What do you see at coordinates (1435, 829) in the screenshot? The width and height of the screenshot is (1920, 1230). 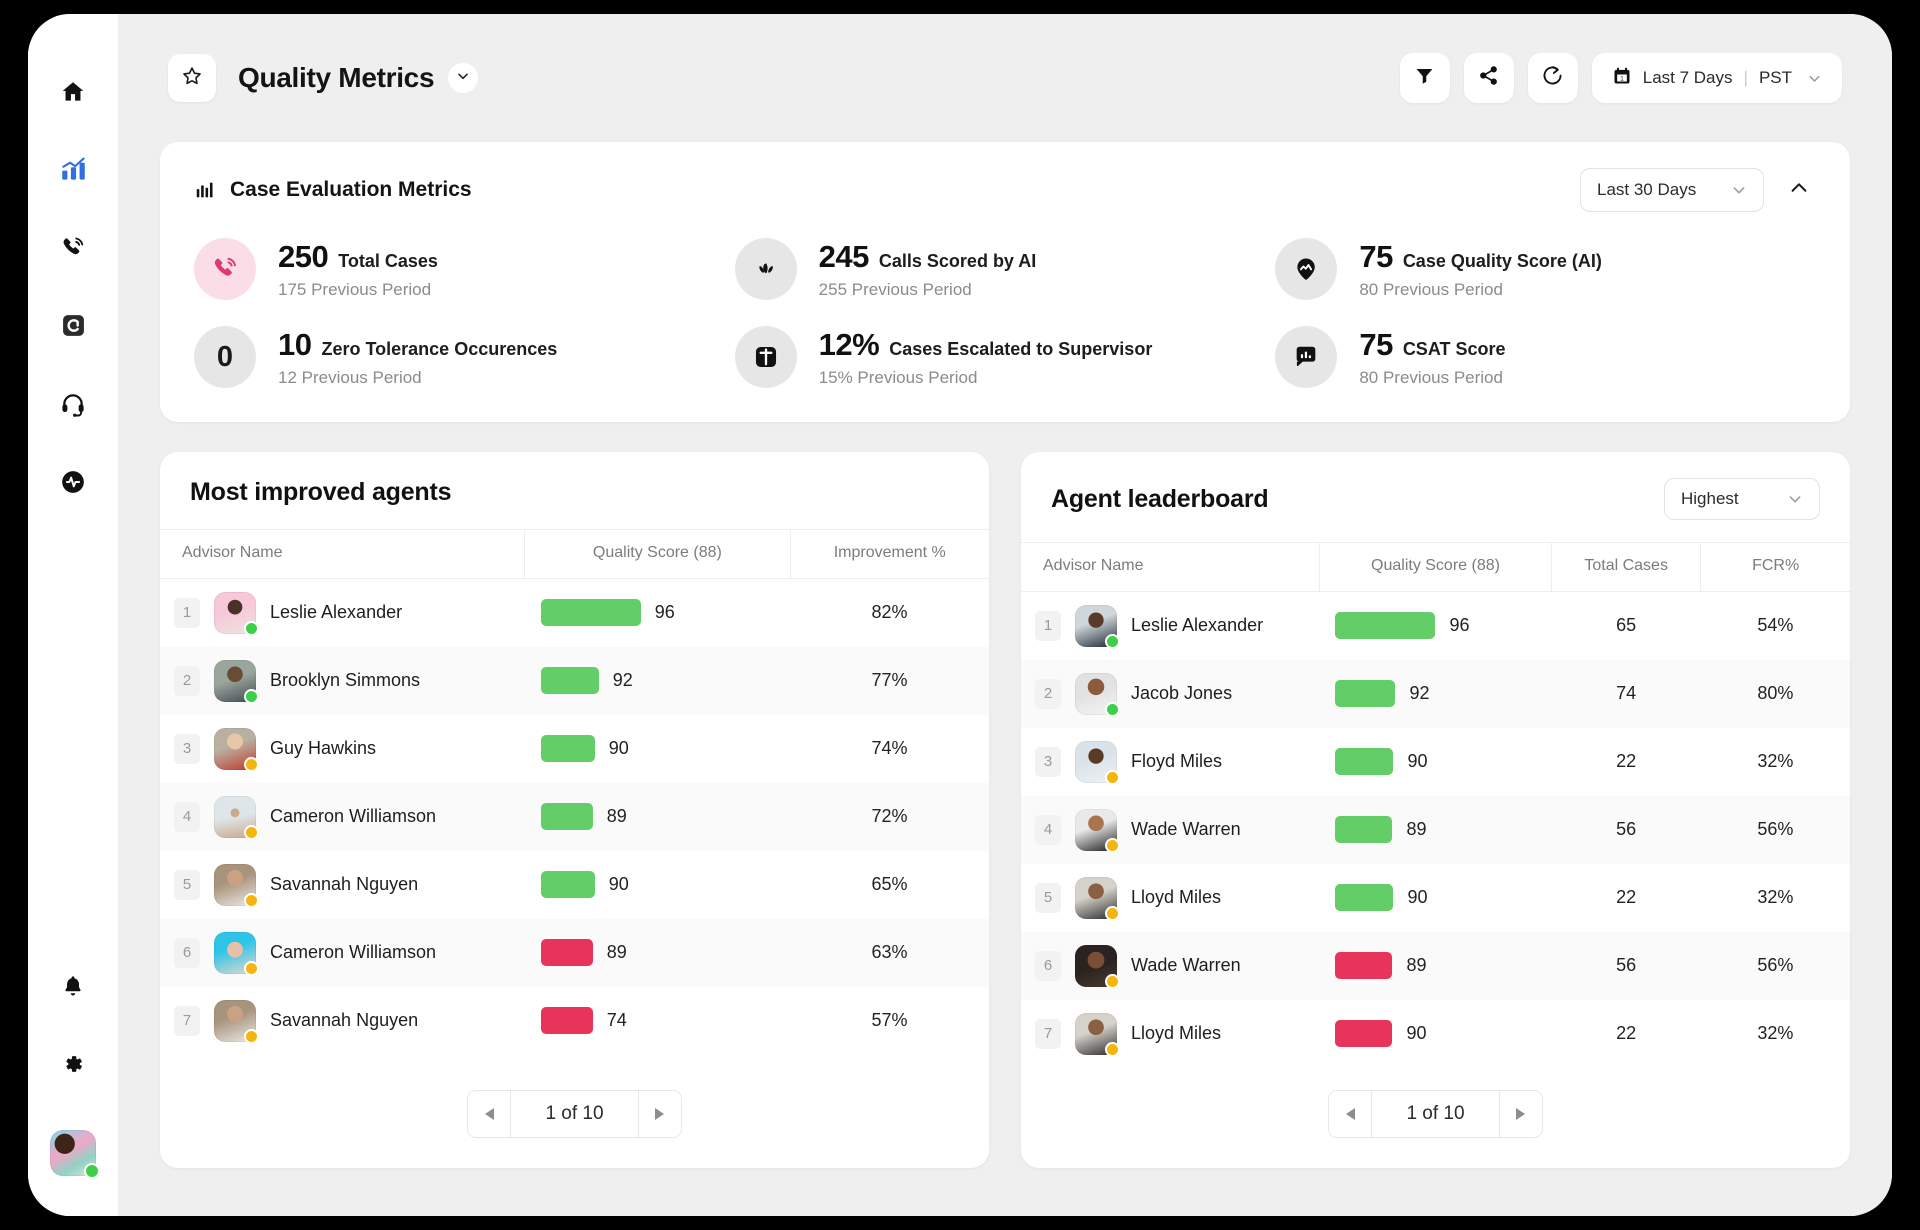 I see `table-row: 4 Wade Warren 89 56 56%` at bounding box center [1435, 829].